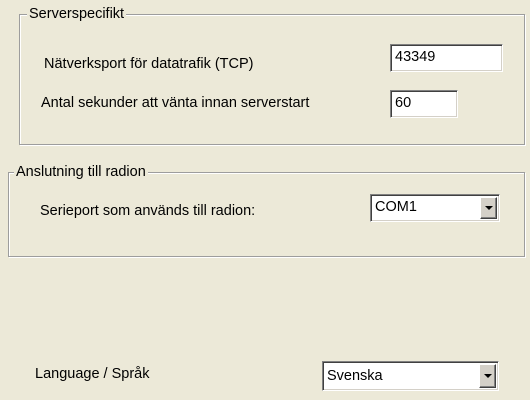 The image size is (530, 400). Describe the element at coordinates (410, 376) in the screenshot. I see `language-select: Svenska` at that location.